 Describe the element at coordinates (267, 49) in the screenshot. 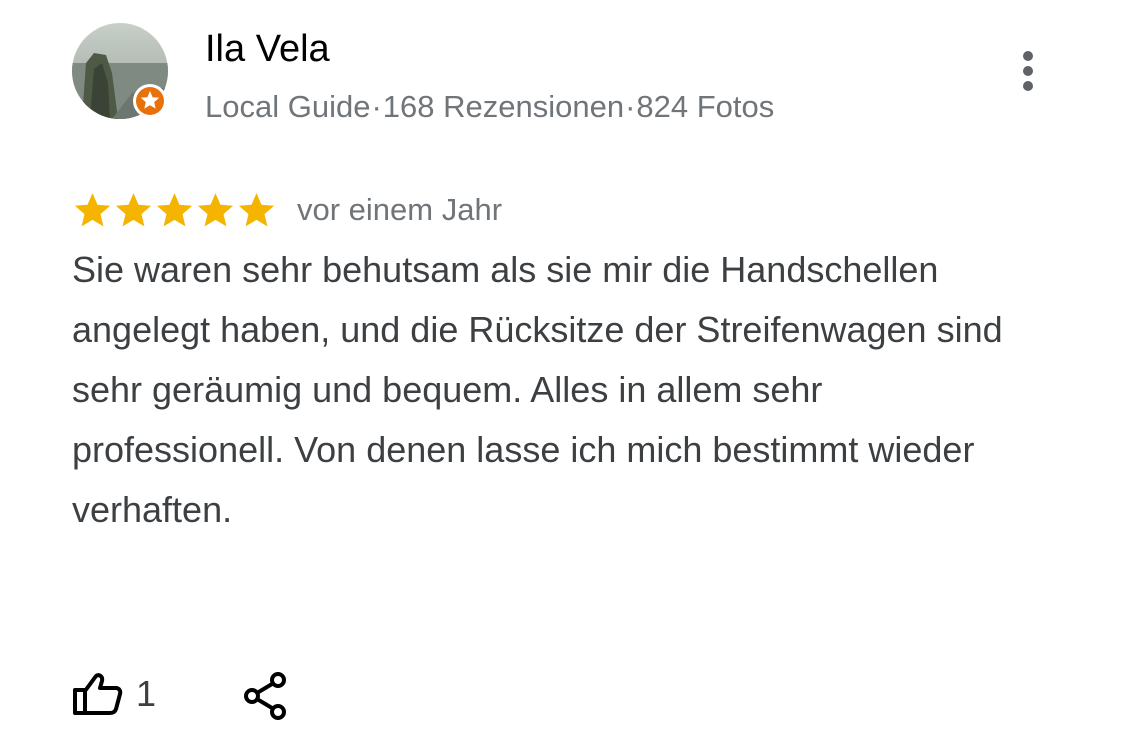

I see `author-name: Ila Vela` at that location.